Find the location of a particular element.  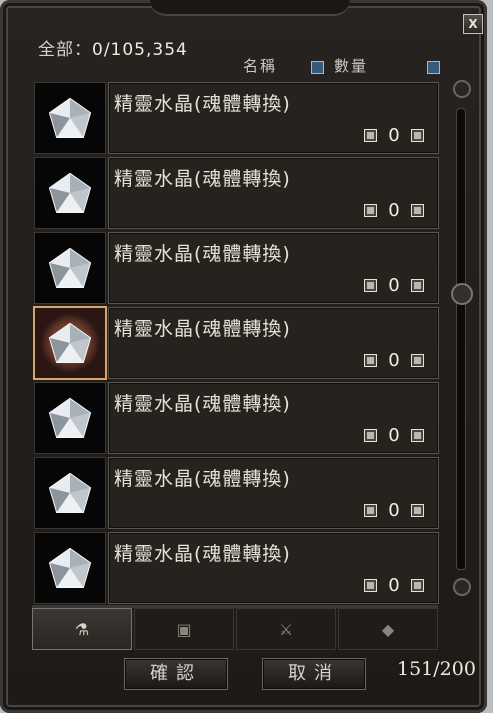

capacity-counter: 151/200 is located at coordinates (436, 669).